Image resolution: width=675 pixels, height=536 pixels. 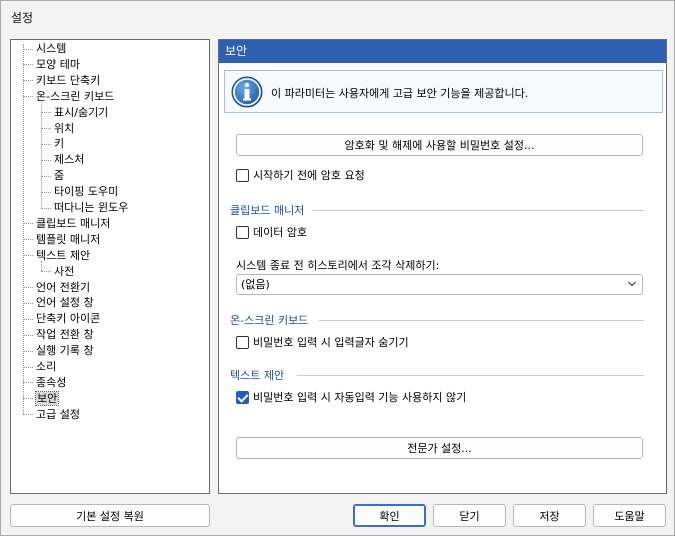 What do you see at coordinates (110, 515) in the screenshot?
I see `restore-defaults-button: 기본 설정 복원` at bounding box center [110, 515].